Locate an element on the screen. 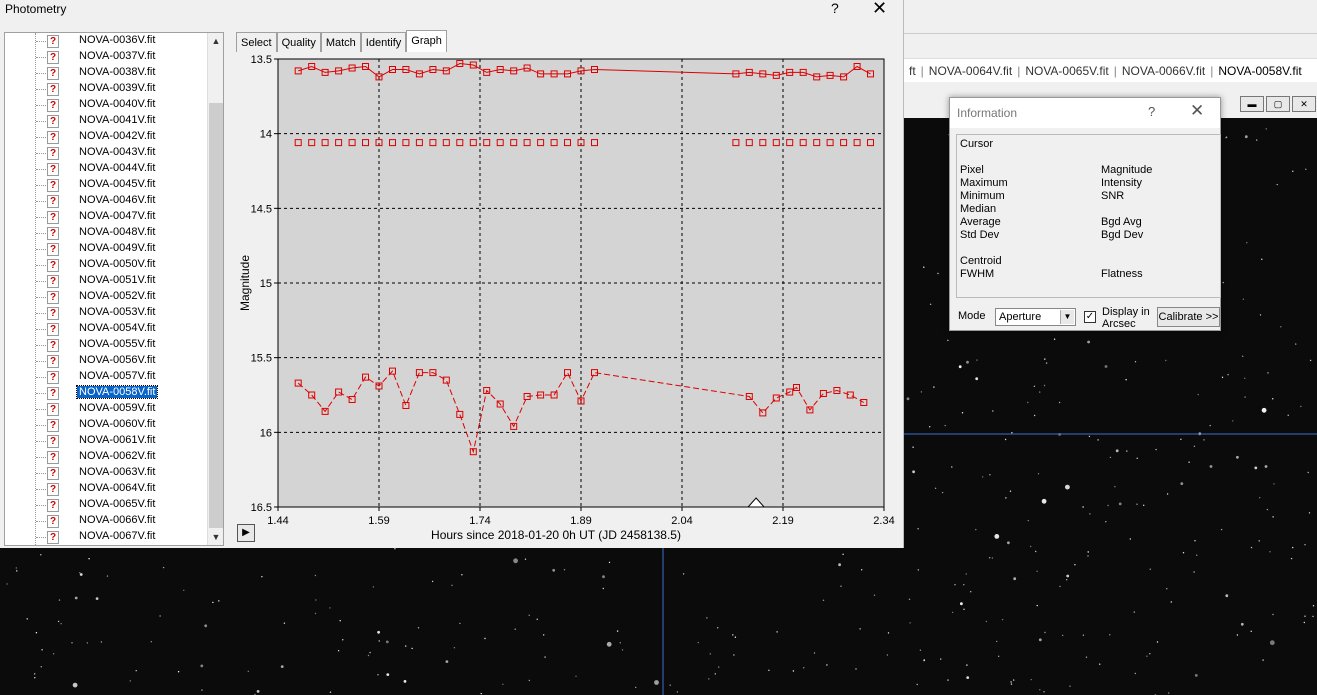 The height and width of the screenshot is (695, 1317). file-list-item: ? NOVA-0048V.fit is located at coordinates (107, 233).